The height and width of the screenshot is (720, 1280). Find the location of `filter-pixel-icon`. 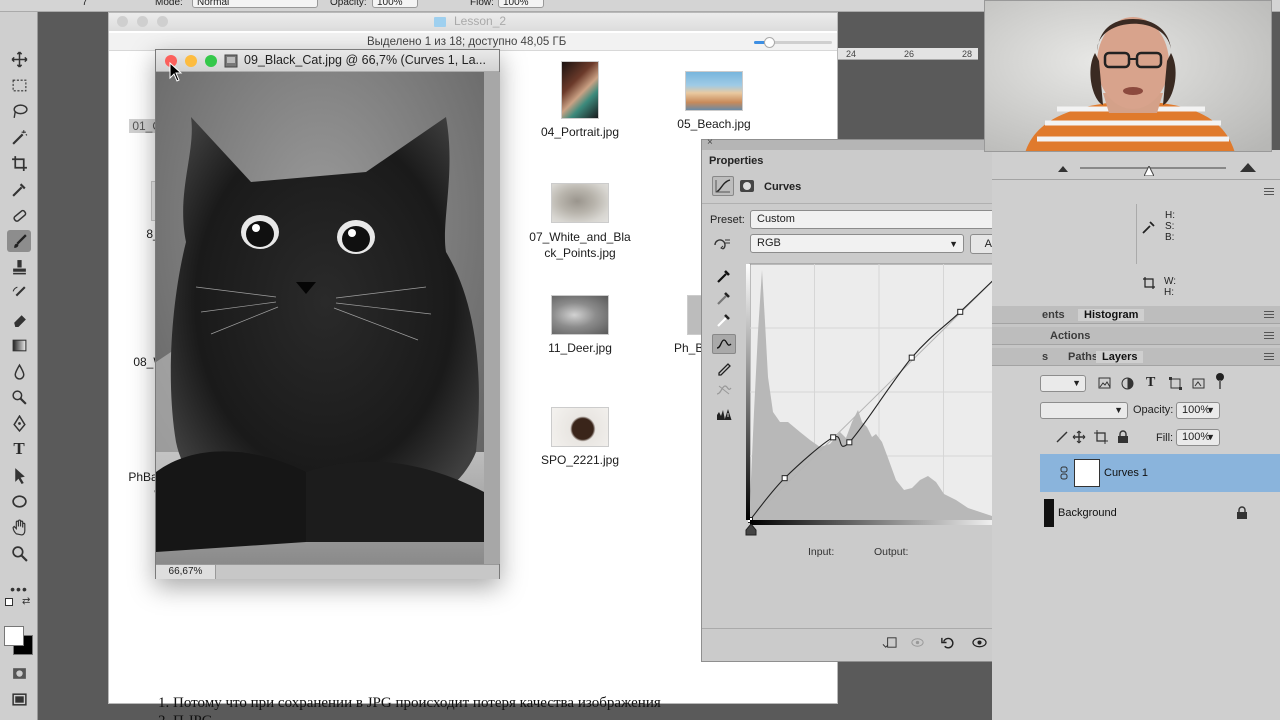

filter-pixel-icon is located at coordinates (1104, 383).